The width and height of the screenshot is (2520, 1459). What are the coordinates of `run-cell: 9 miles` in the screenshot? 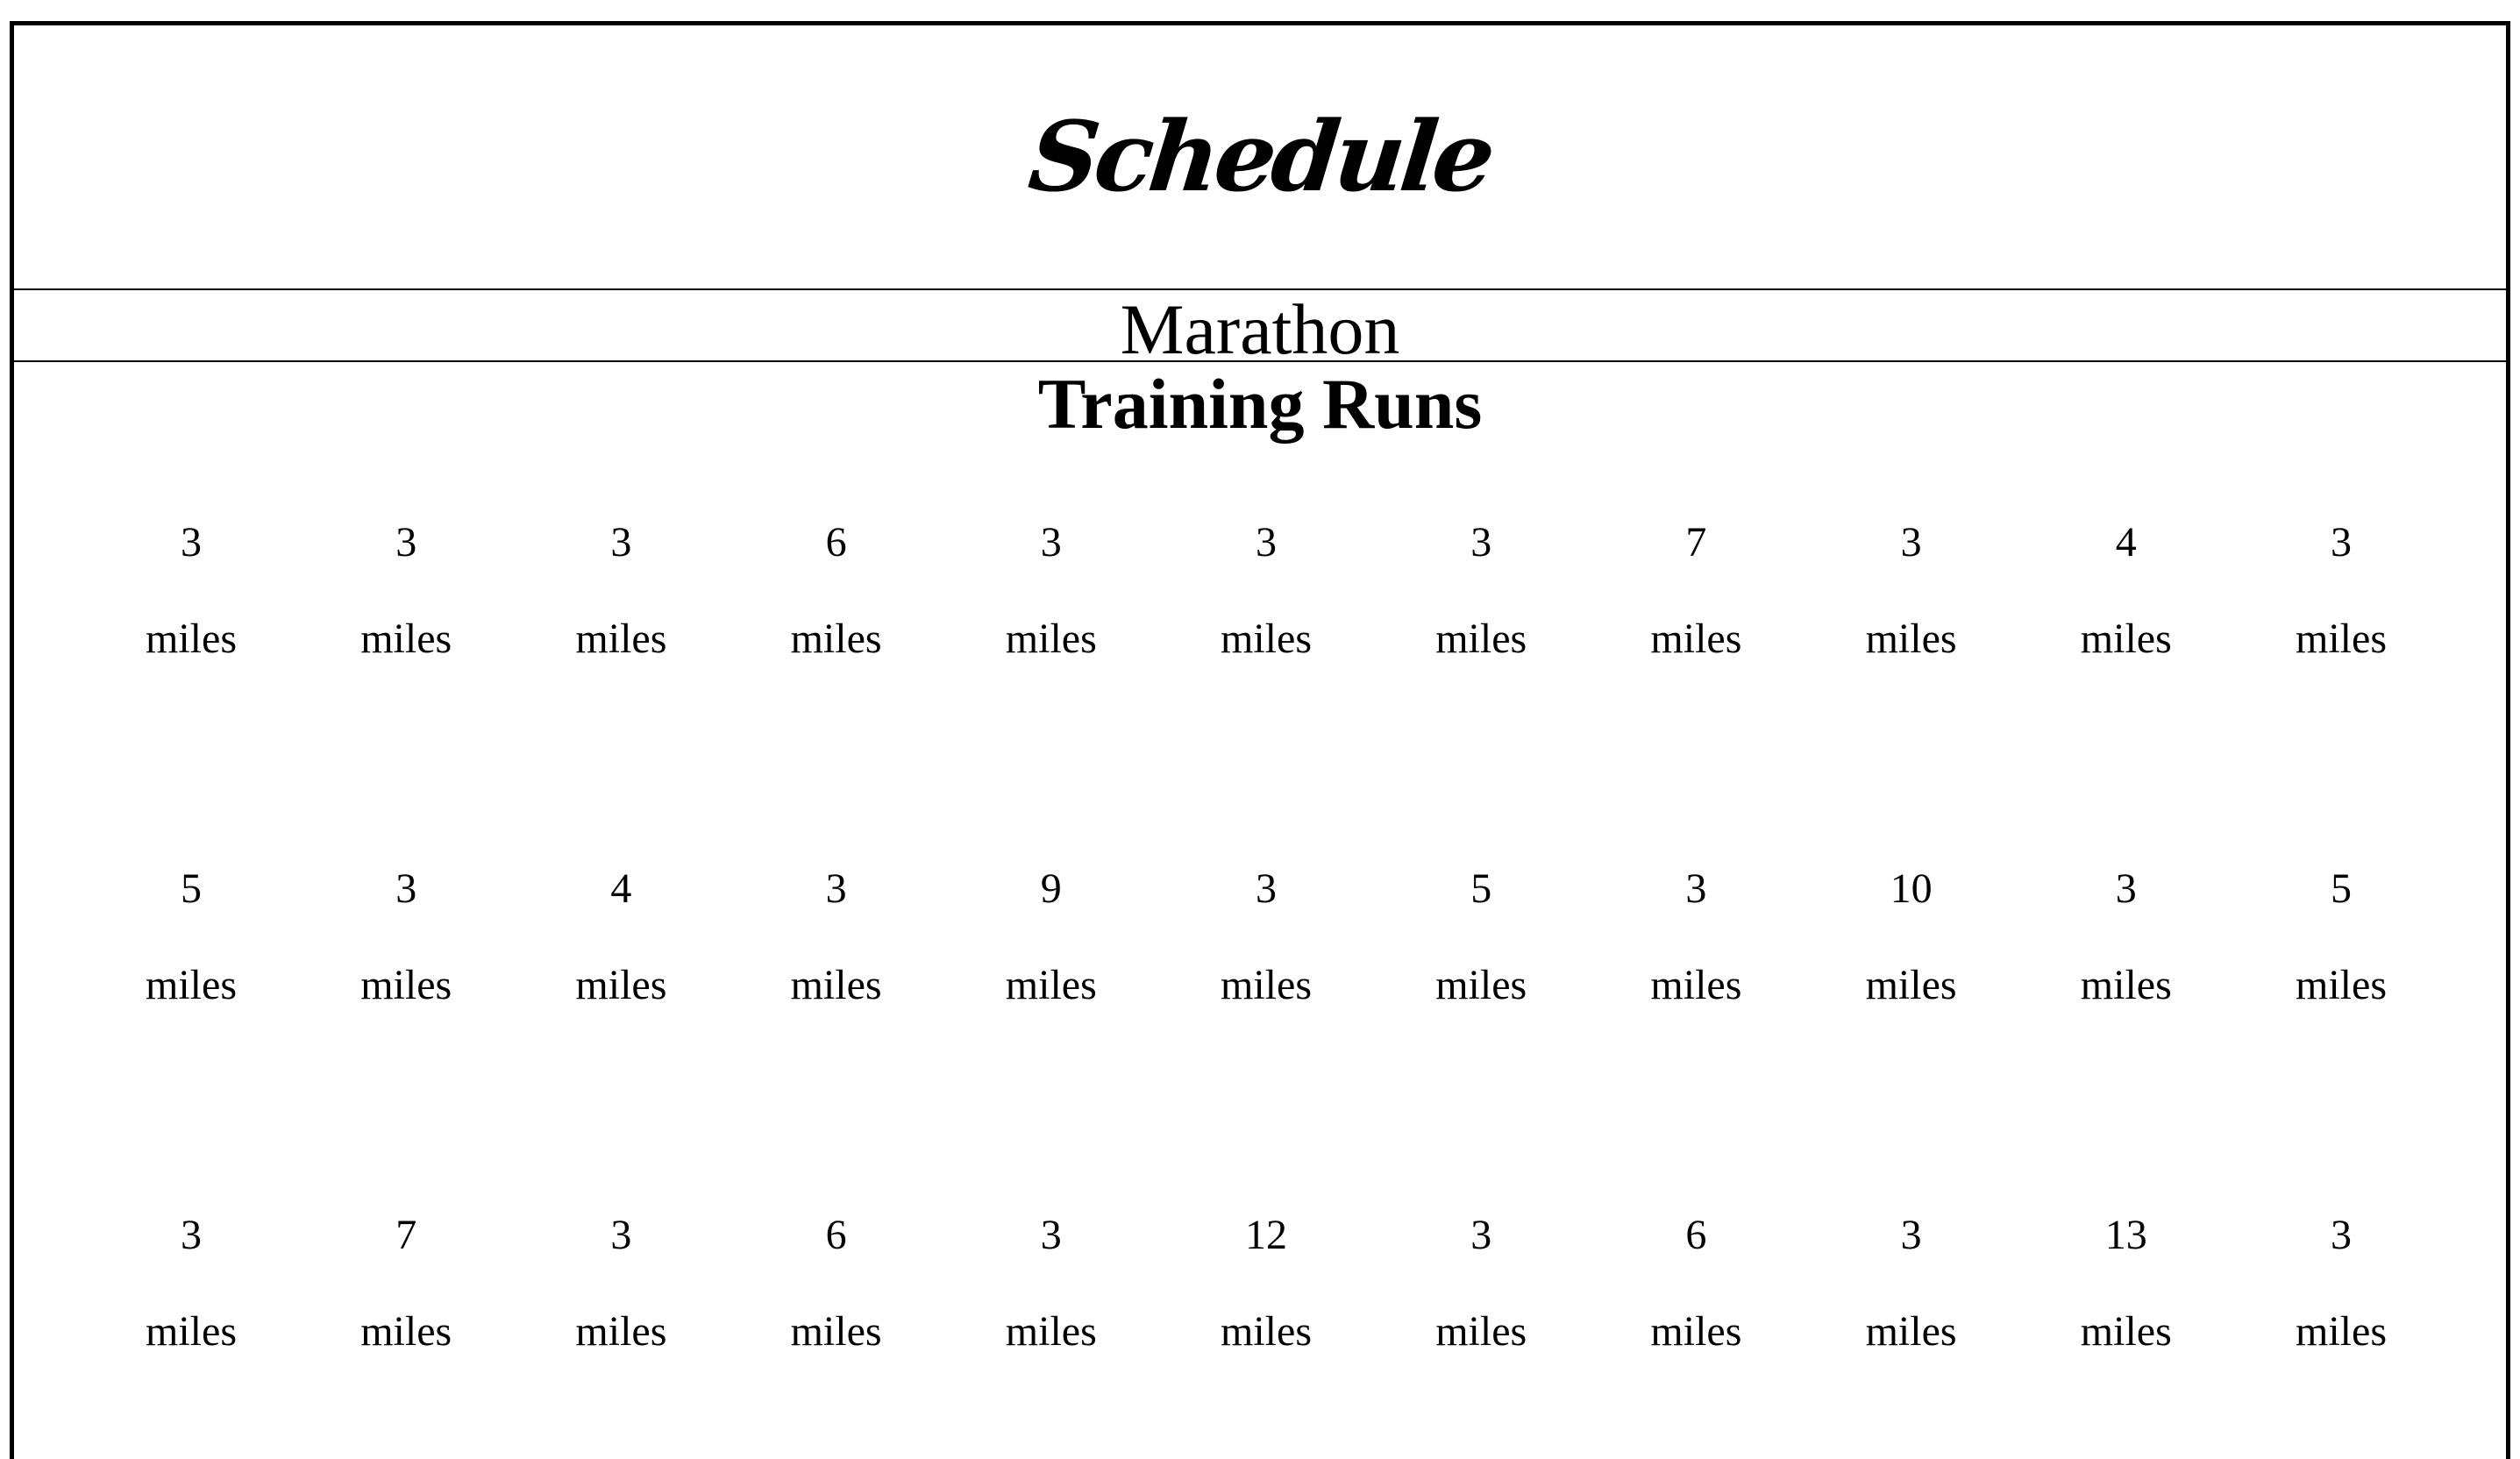 It's located at (1051, 942).